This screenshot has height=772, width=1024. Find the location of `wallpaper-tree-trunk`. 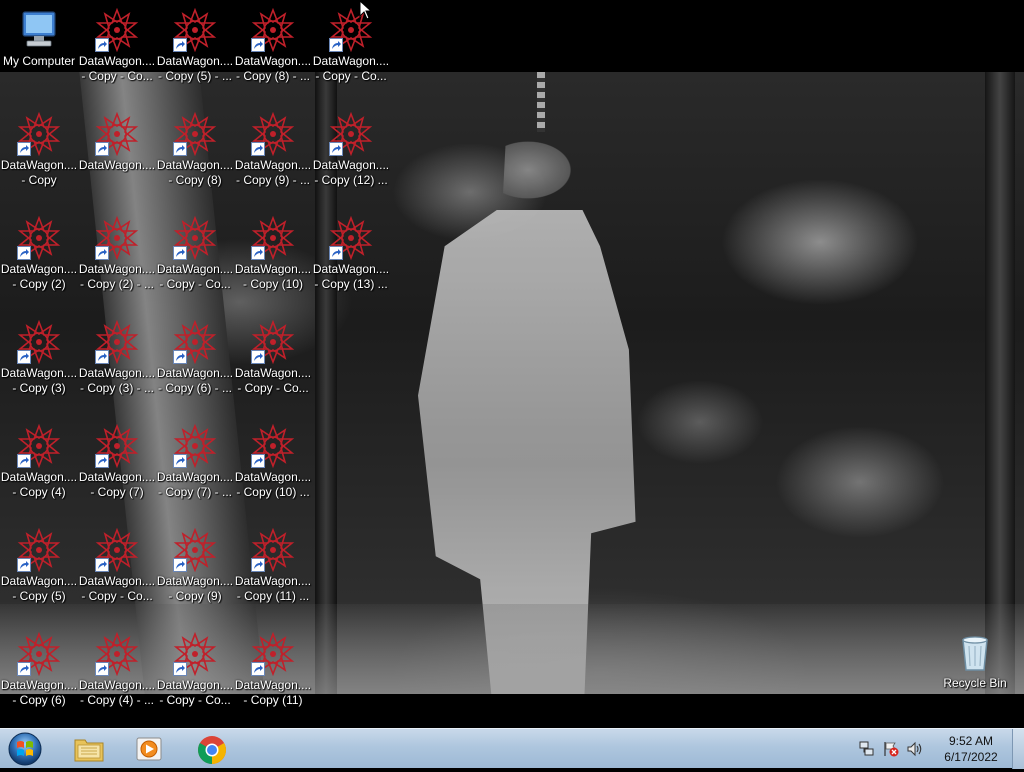

wallpaper-tree-trunk is located at coordinates (1000, 383).